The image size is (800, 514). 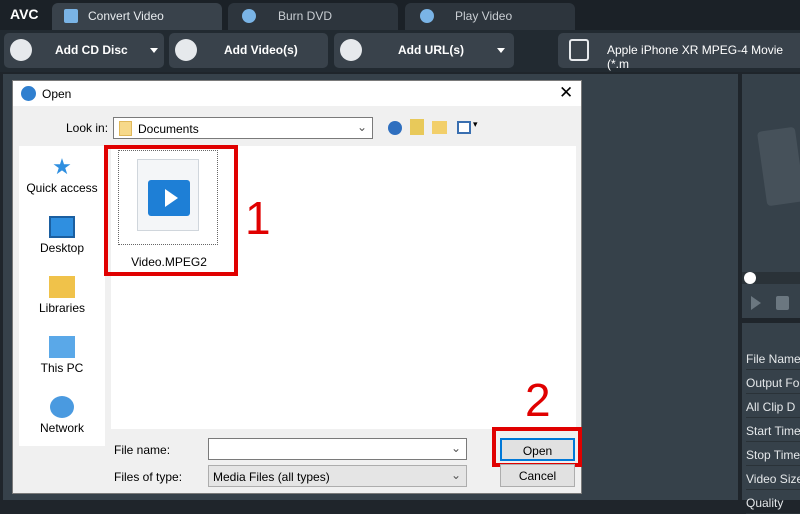 What do you see at coordinates (91, 50) in the screenshot?
I see `button-label: Add CD Disc` at bounding box center [91, 50].